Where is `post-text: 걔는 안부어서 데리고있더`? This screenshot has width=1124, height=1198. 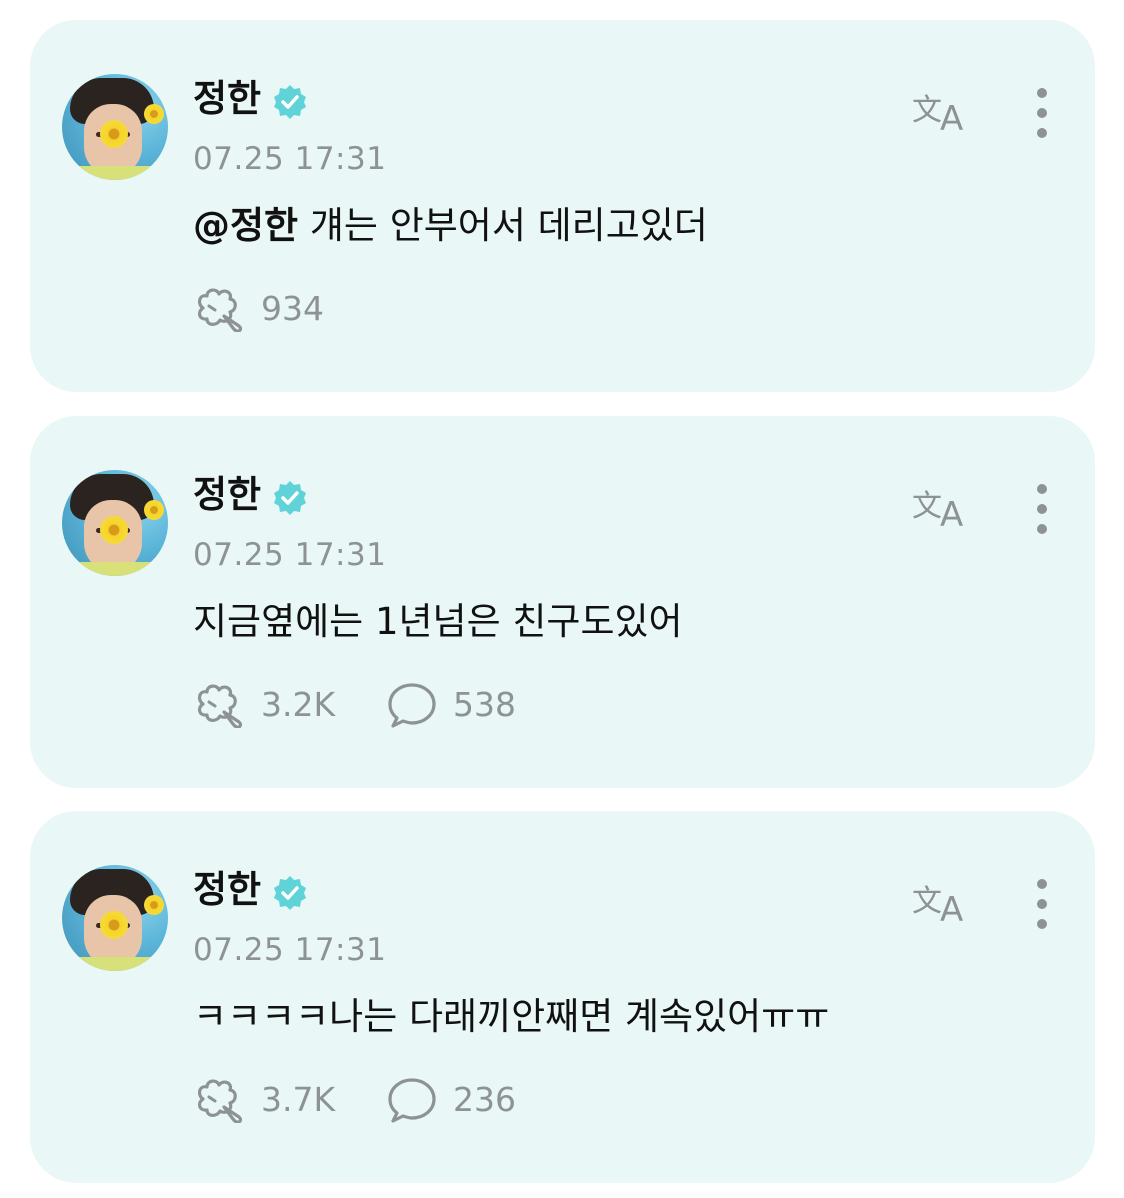 post-text: 걔는 안부어서 데리고있더 is located at coordinates (503, 225).